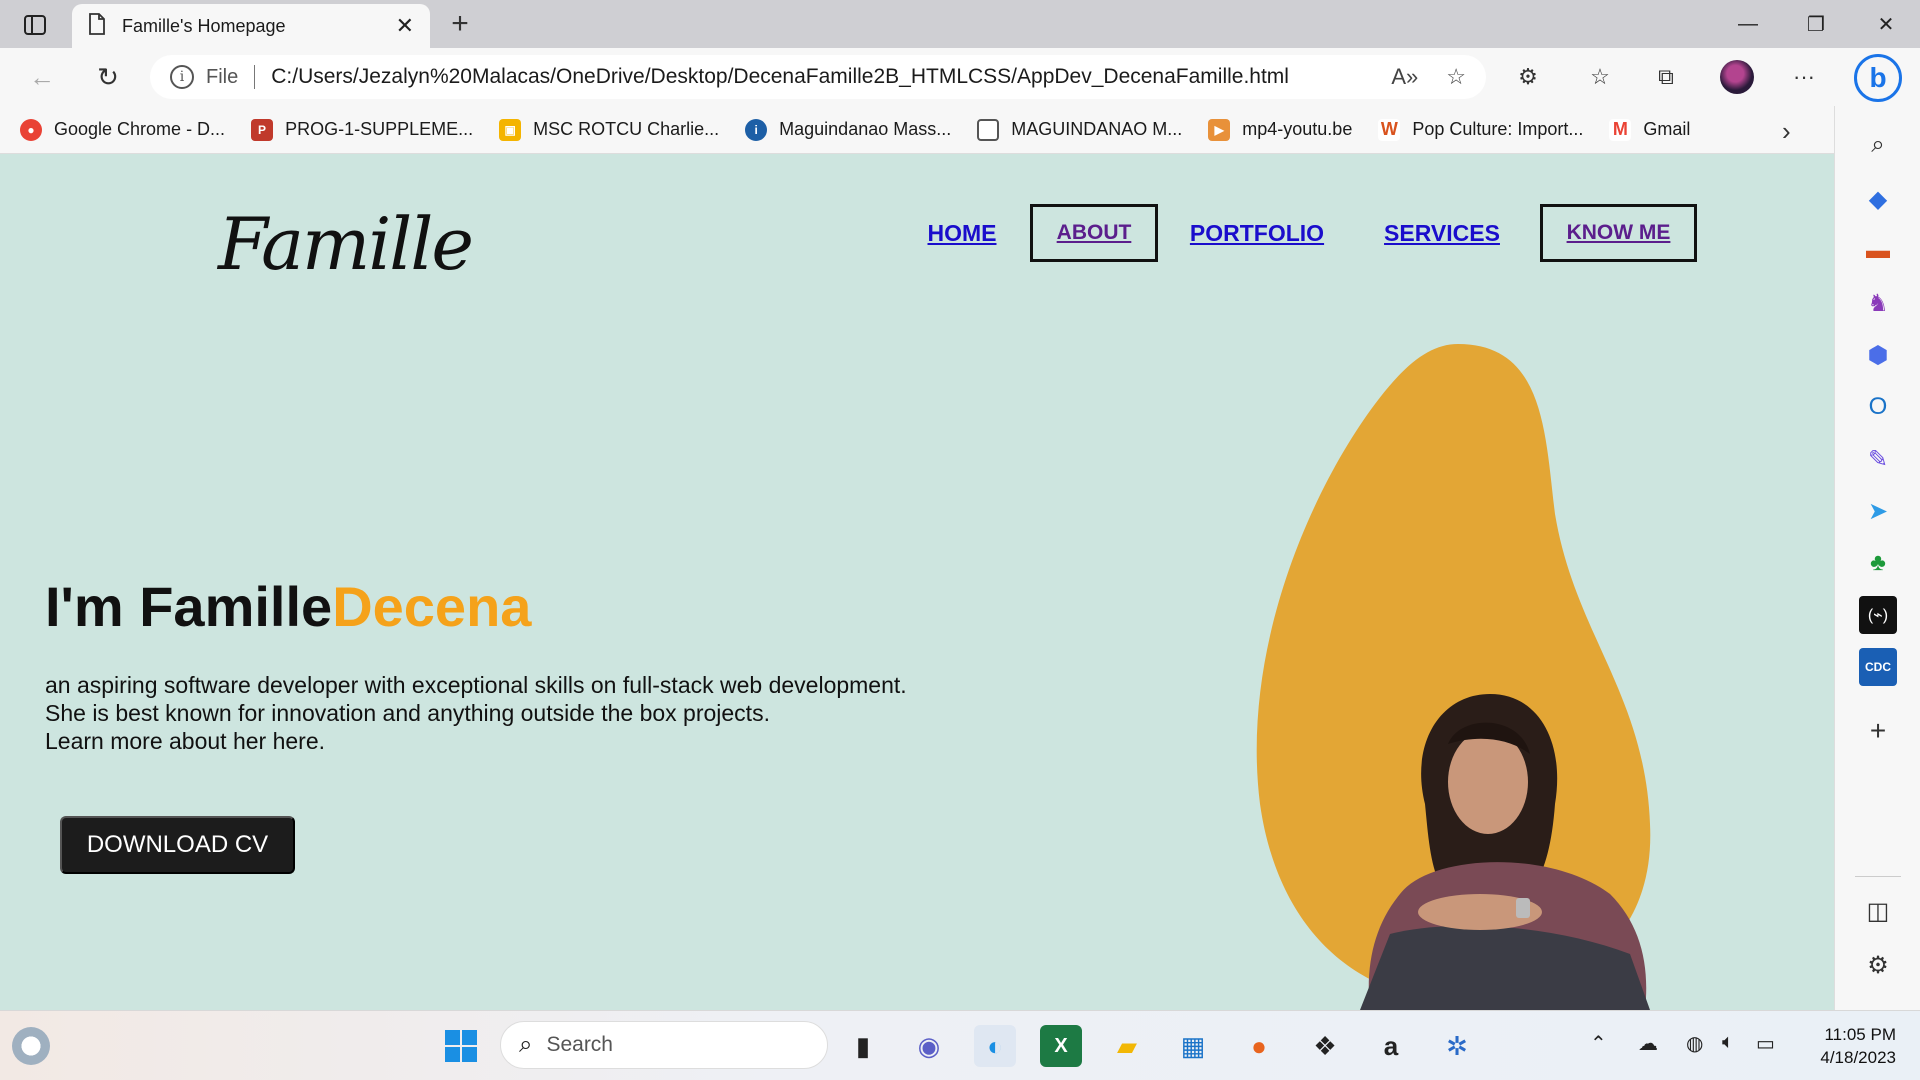 The height and width of the screenshot is (1080, 1920). What do you see at coordinates (405, 26) in the screenshot?
I see `close-tab-icon: ✕` at bounding box center [405, 26].